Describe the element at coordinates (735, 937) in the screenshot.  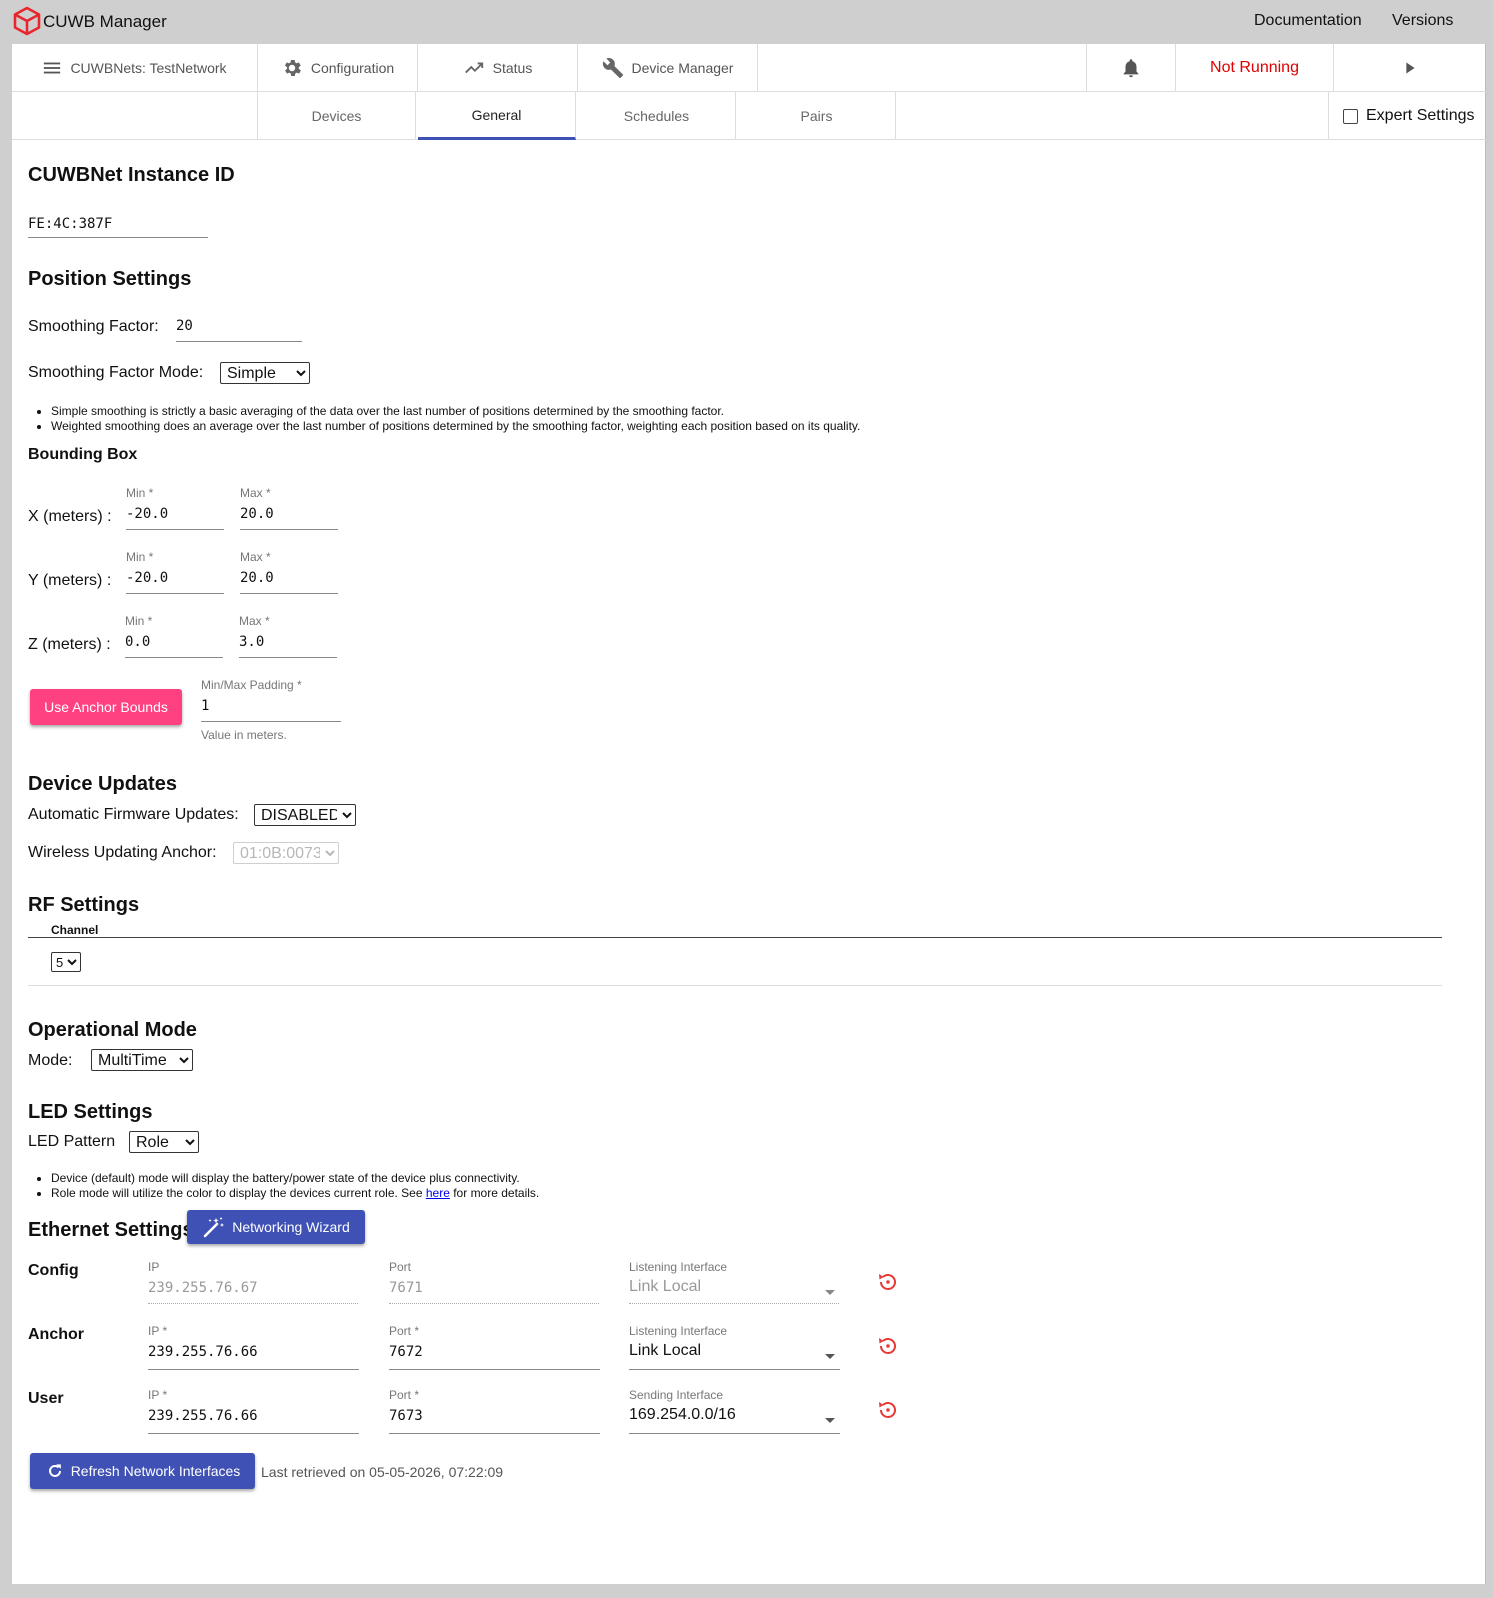
I see `channel-header-divider` at that location.